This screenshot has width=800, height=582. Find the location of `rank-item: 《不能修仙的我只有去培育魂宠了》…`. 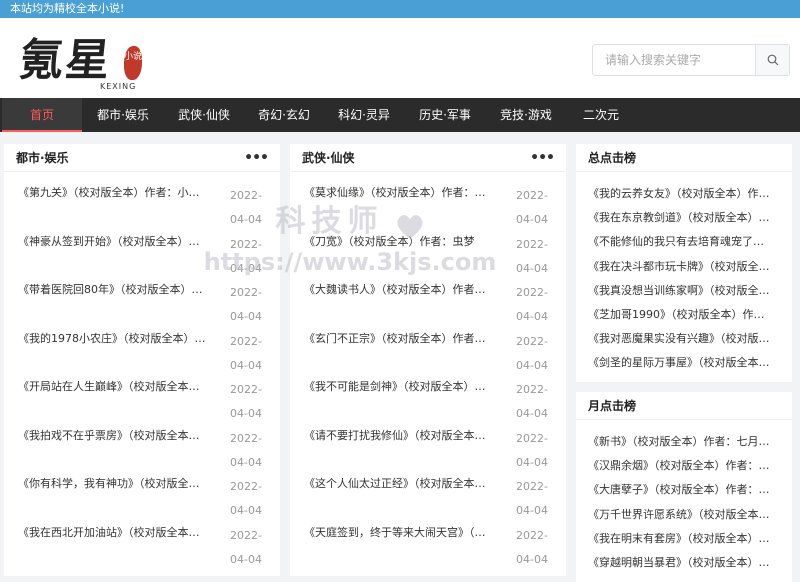

rank-item: 《不能修仙的我只有去培育魂宠了》… is located at coordinates (681, 241).